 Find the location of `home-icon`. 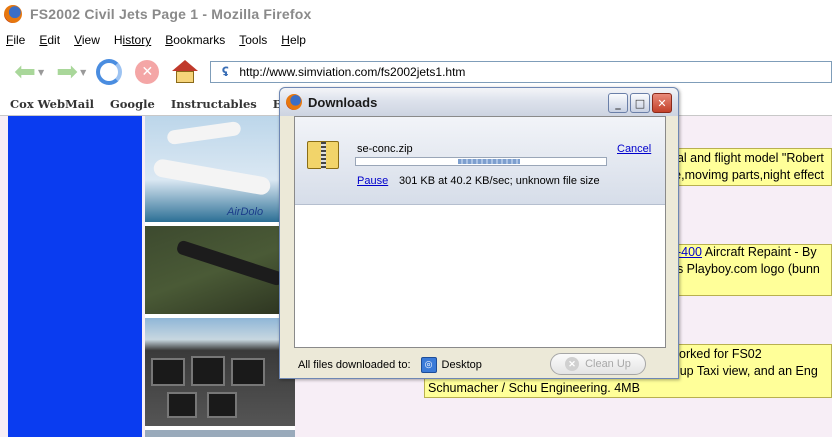

home-icon is located at coordinates (185, 72).